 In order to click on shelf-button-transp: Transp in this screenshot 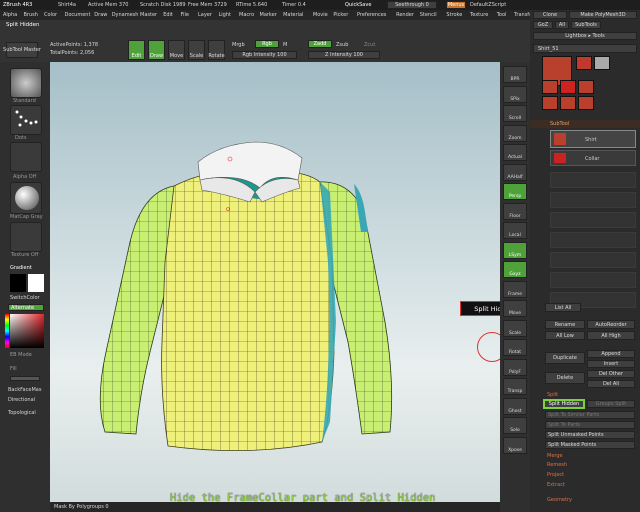, I will do `click(515, 386)`.